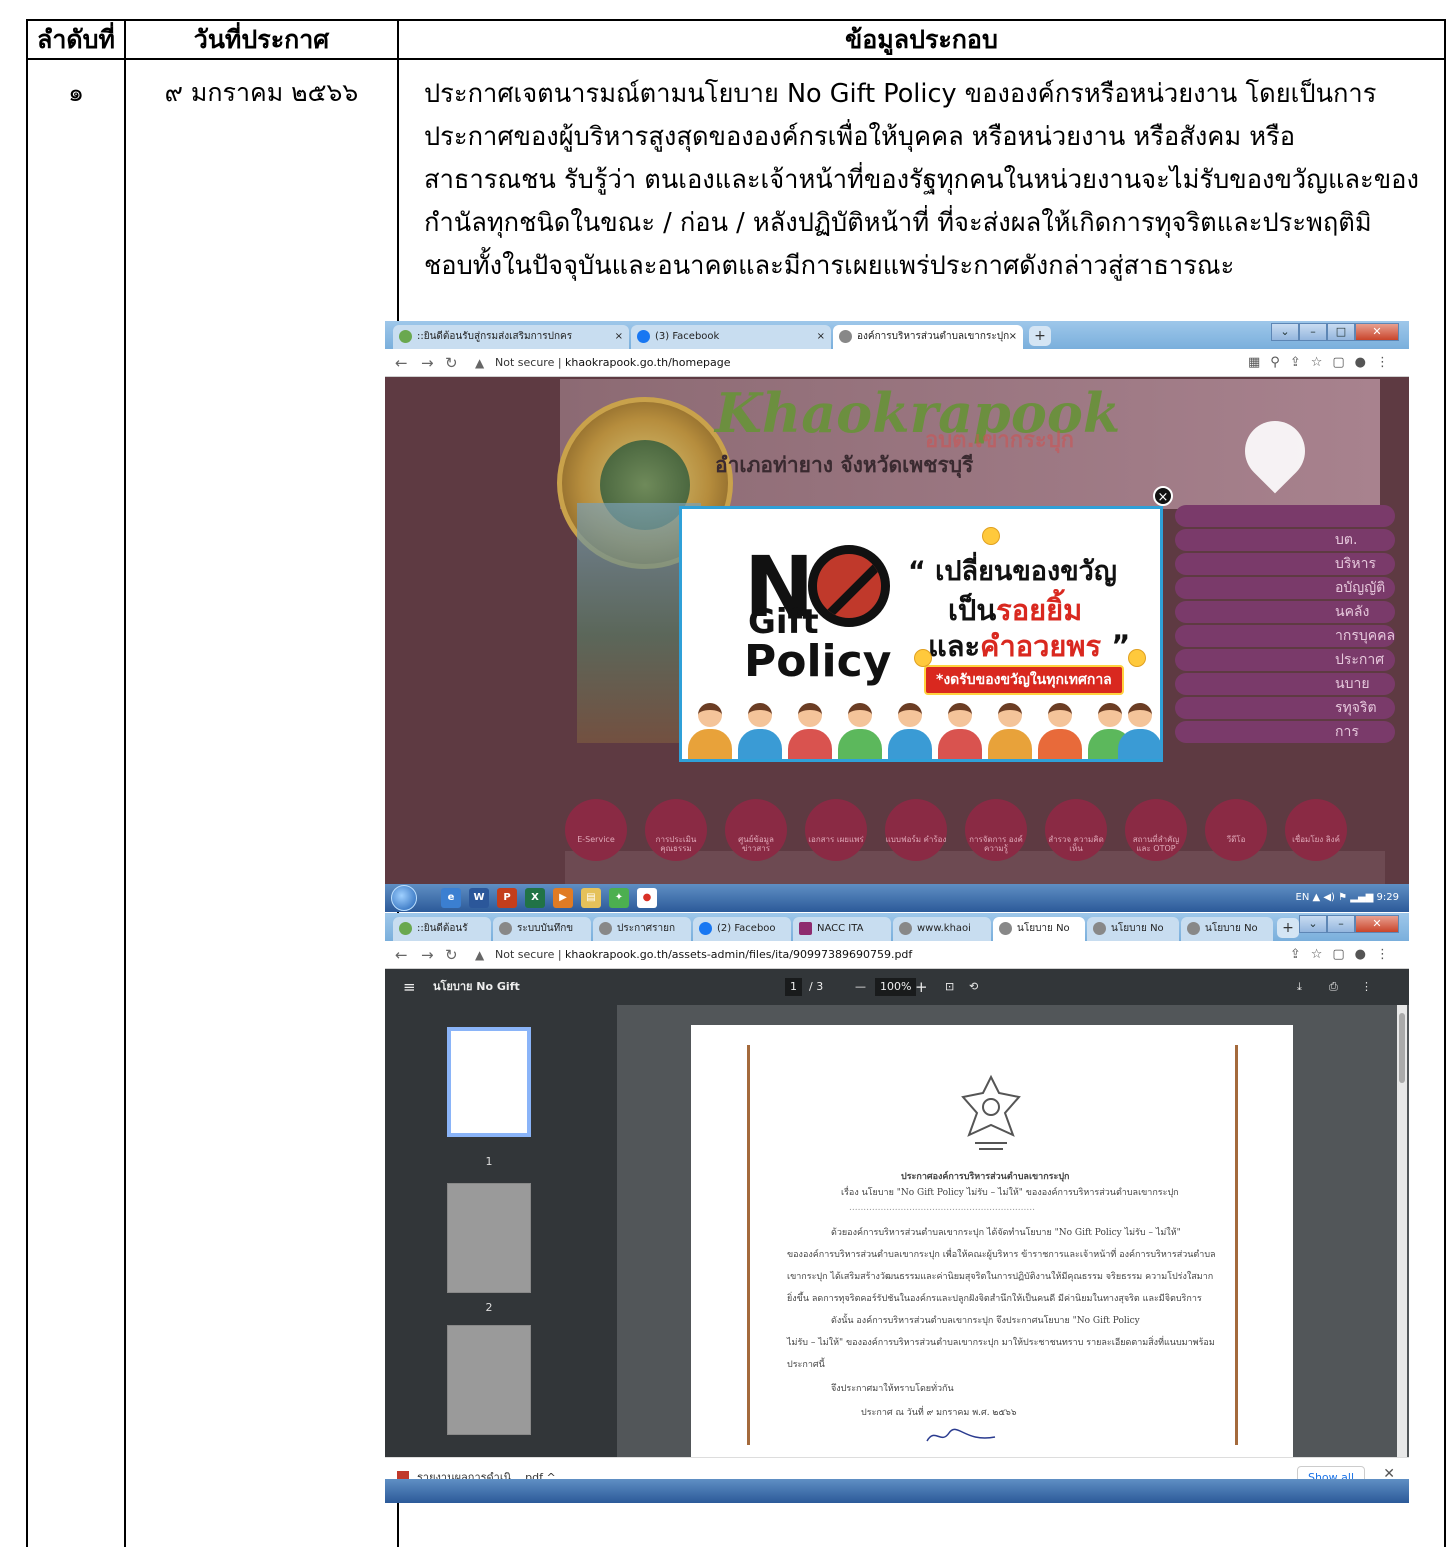 The height and width of the screenshot is (1547, 1451). Describe the element at coordinates (642, 929) in the screenshot. I see `browser-tab: ประกาศรายก` at that location.